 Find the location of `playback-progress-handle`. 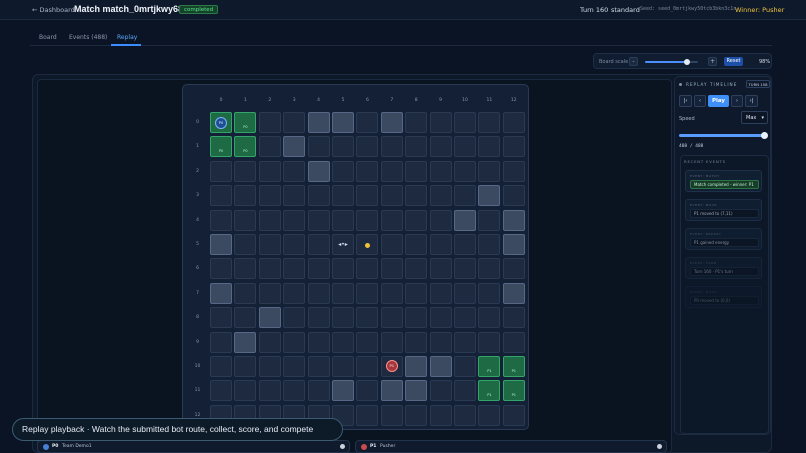

playback-progress-handle is located at coordinates (764, 135).